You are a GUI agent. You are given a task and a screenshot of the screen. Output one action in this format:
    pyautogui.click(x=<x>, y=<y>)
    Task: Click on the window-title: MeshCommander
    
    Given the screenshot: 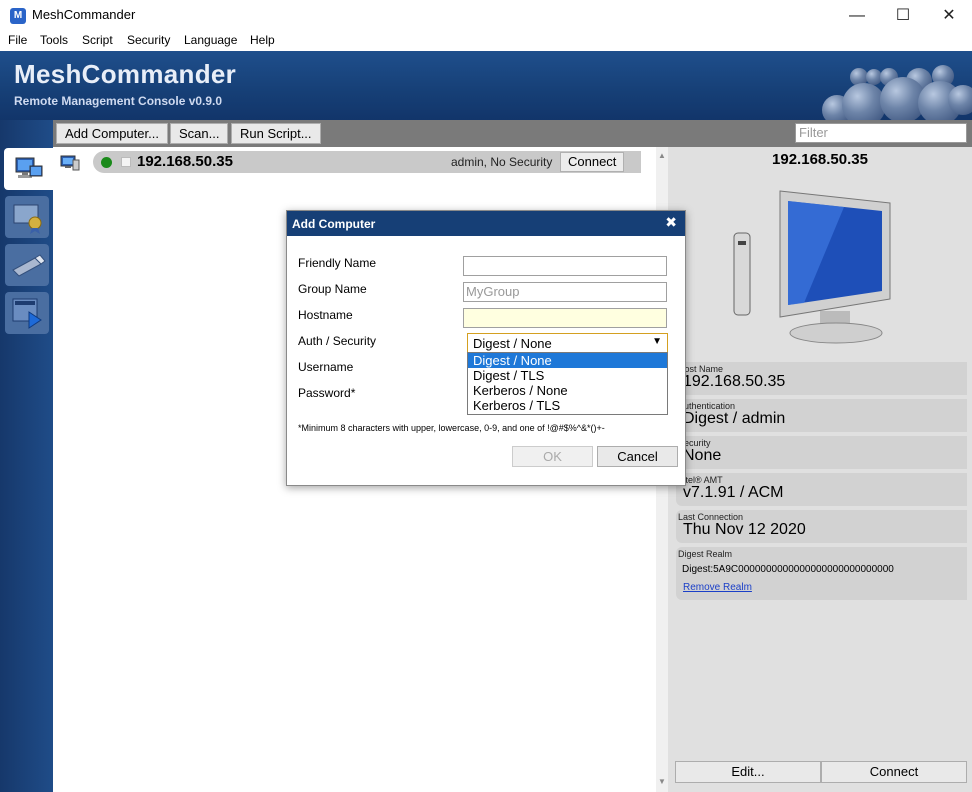 What is the action you would take?
    pyautogui.click(x=84, y=14)
    